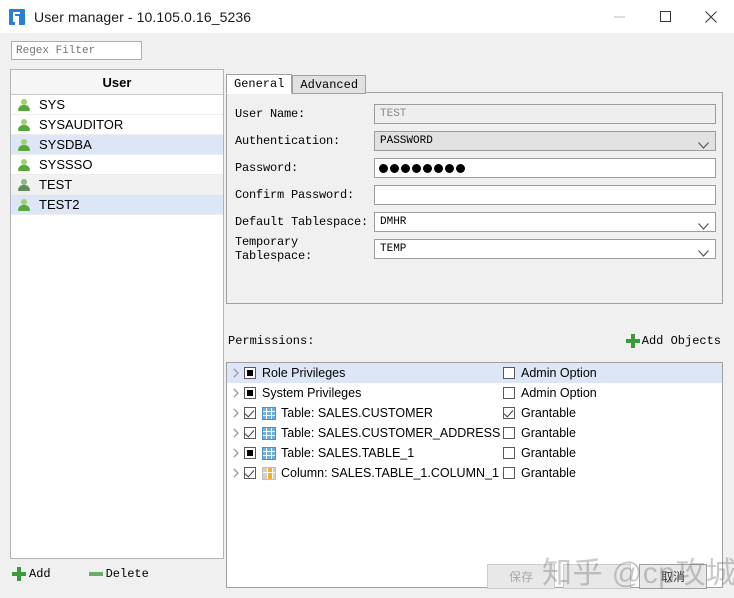 The height and width of the screenshot is (598, 734). What do you see at coordinates (56, 184) in the screenshot?
I see `user-name-label: TEST` at bounding box center [56, 184].